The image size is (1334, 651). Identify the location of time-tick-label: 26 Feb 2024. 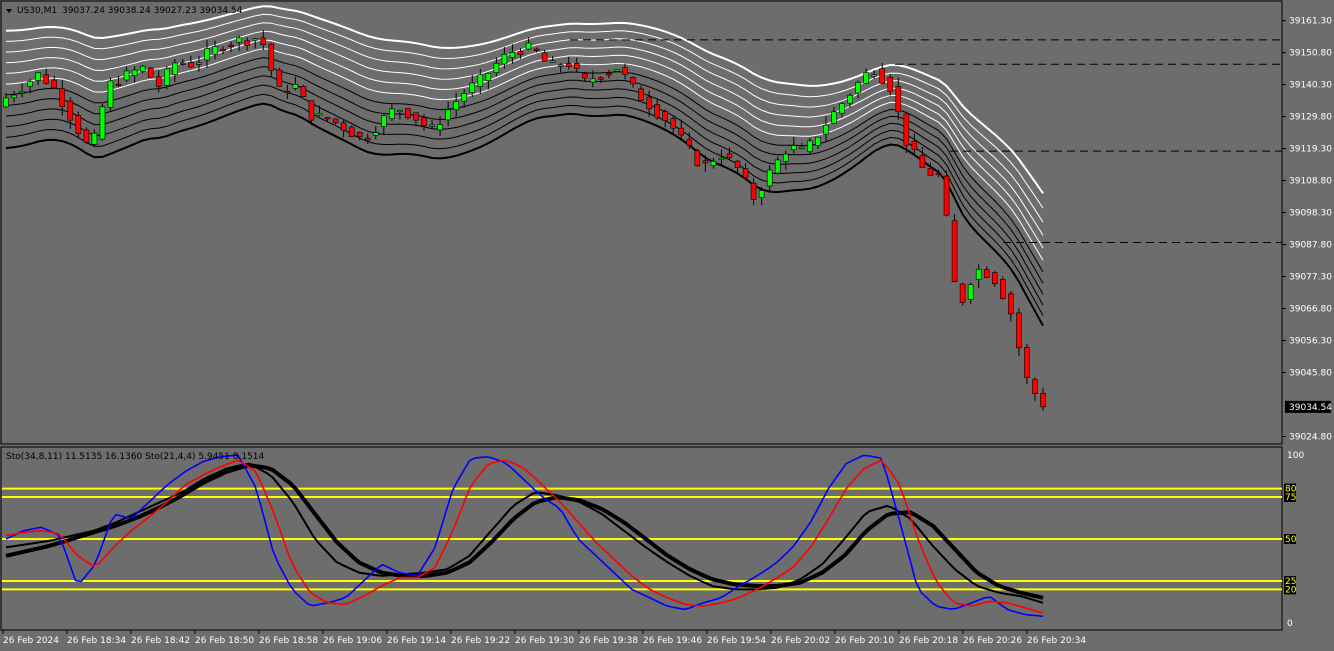
(31, 641).